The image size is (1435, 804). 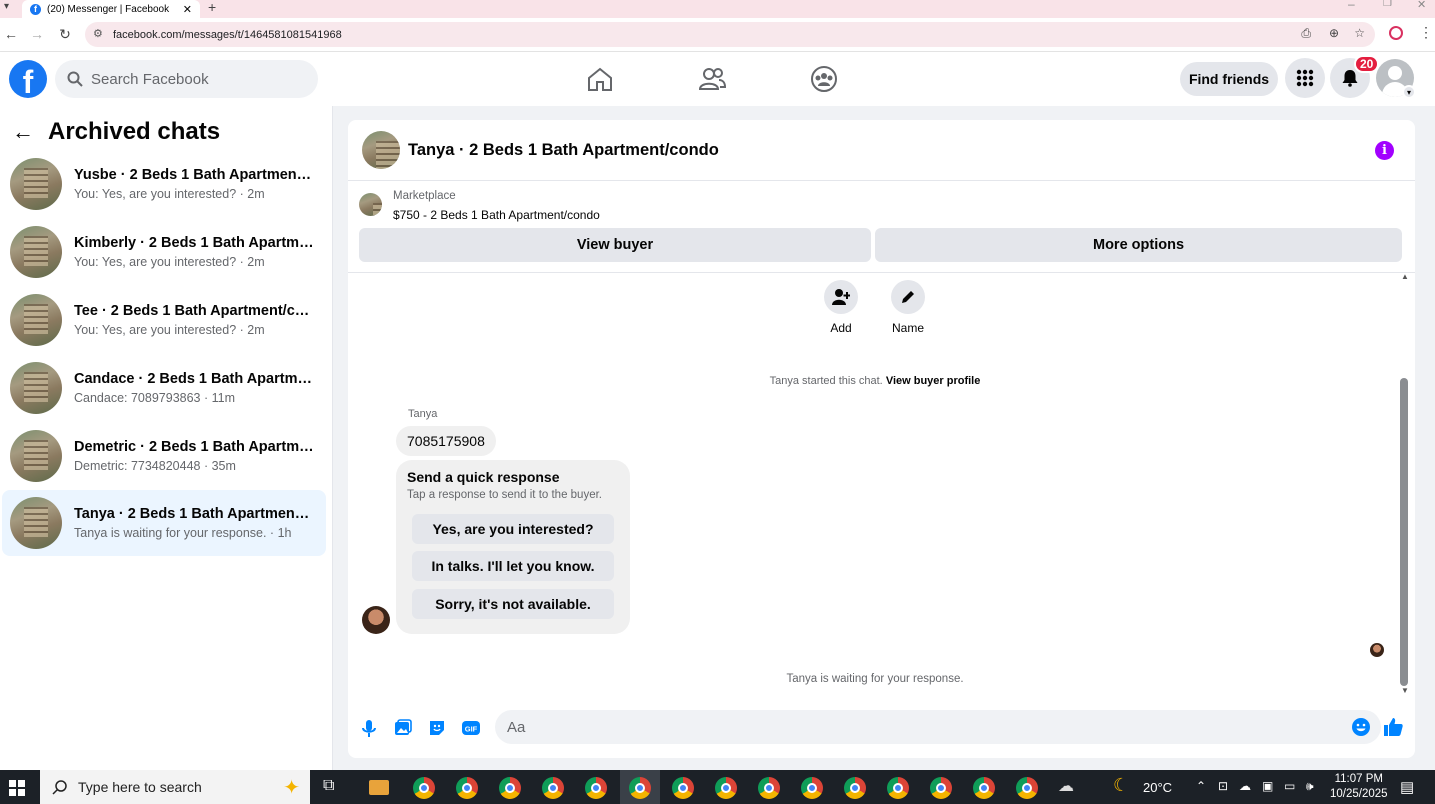 I want to click on chat-preview: You: Yes, are you interested? · 2m, so click(x=169, y=330).